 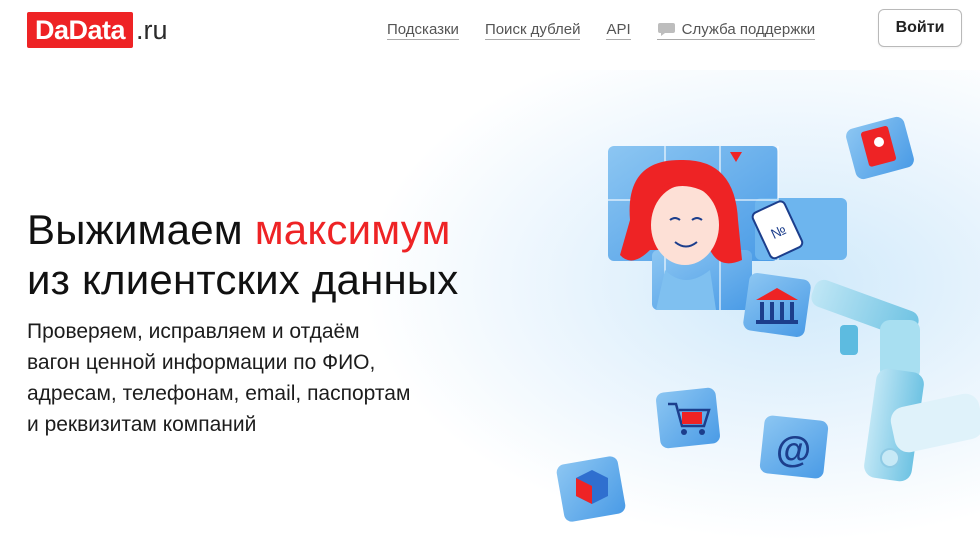 What do you see at coordinates (352, 229) in the screenshot?
I see `hero-title-accent: максимум` at bounding box center [352, 229].